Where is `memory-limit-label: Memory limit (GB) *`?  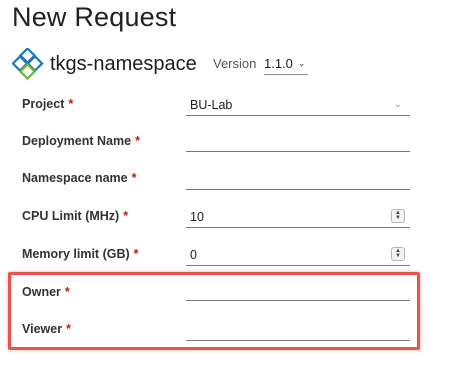 memory-limit-label: Memory limit (GB) * is located at coordinates (80, 254).